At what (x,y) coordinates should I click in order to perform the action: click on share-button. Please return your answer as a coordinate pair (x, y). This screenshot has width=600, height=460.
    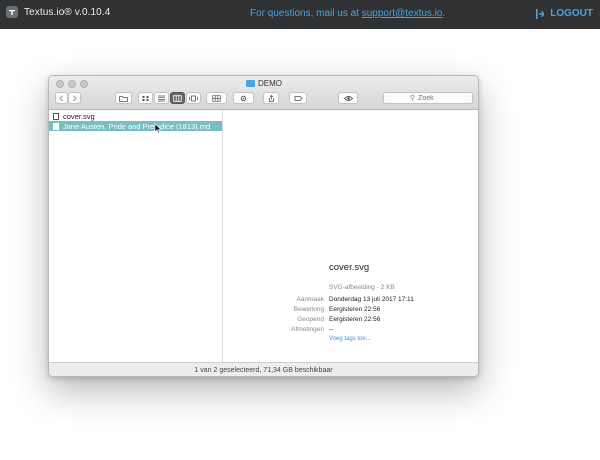
    Looking at the image, I should click on (271, 98).